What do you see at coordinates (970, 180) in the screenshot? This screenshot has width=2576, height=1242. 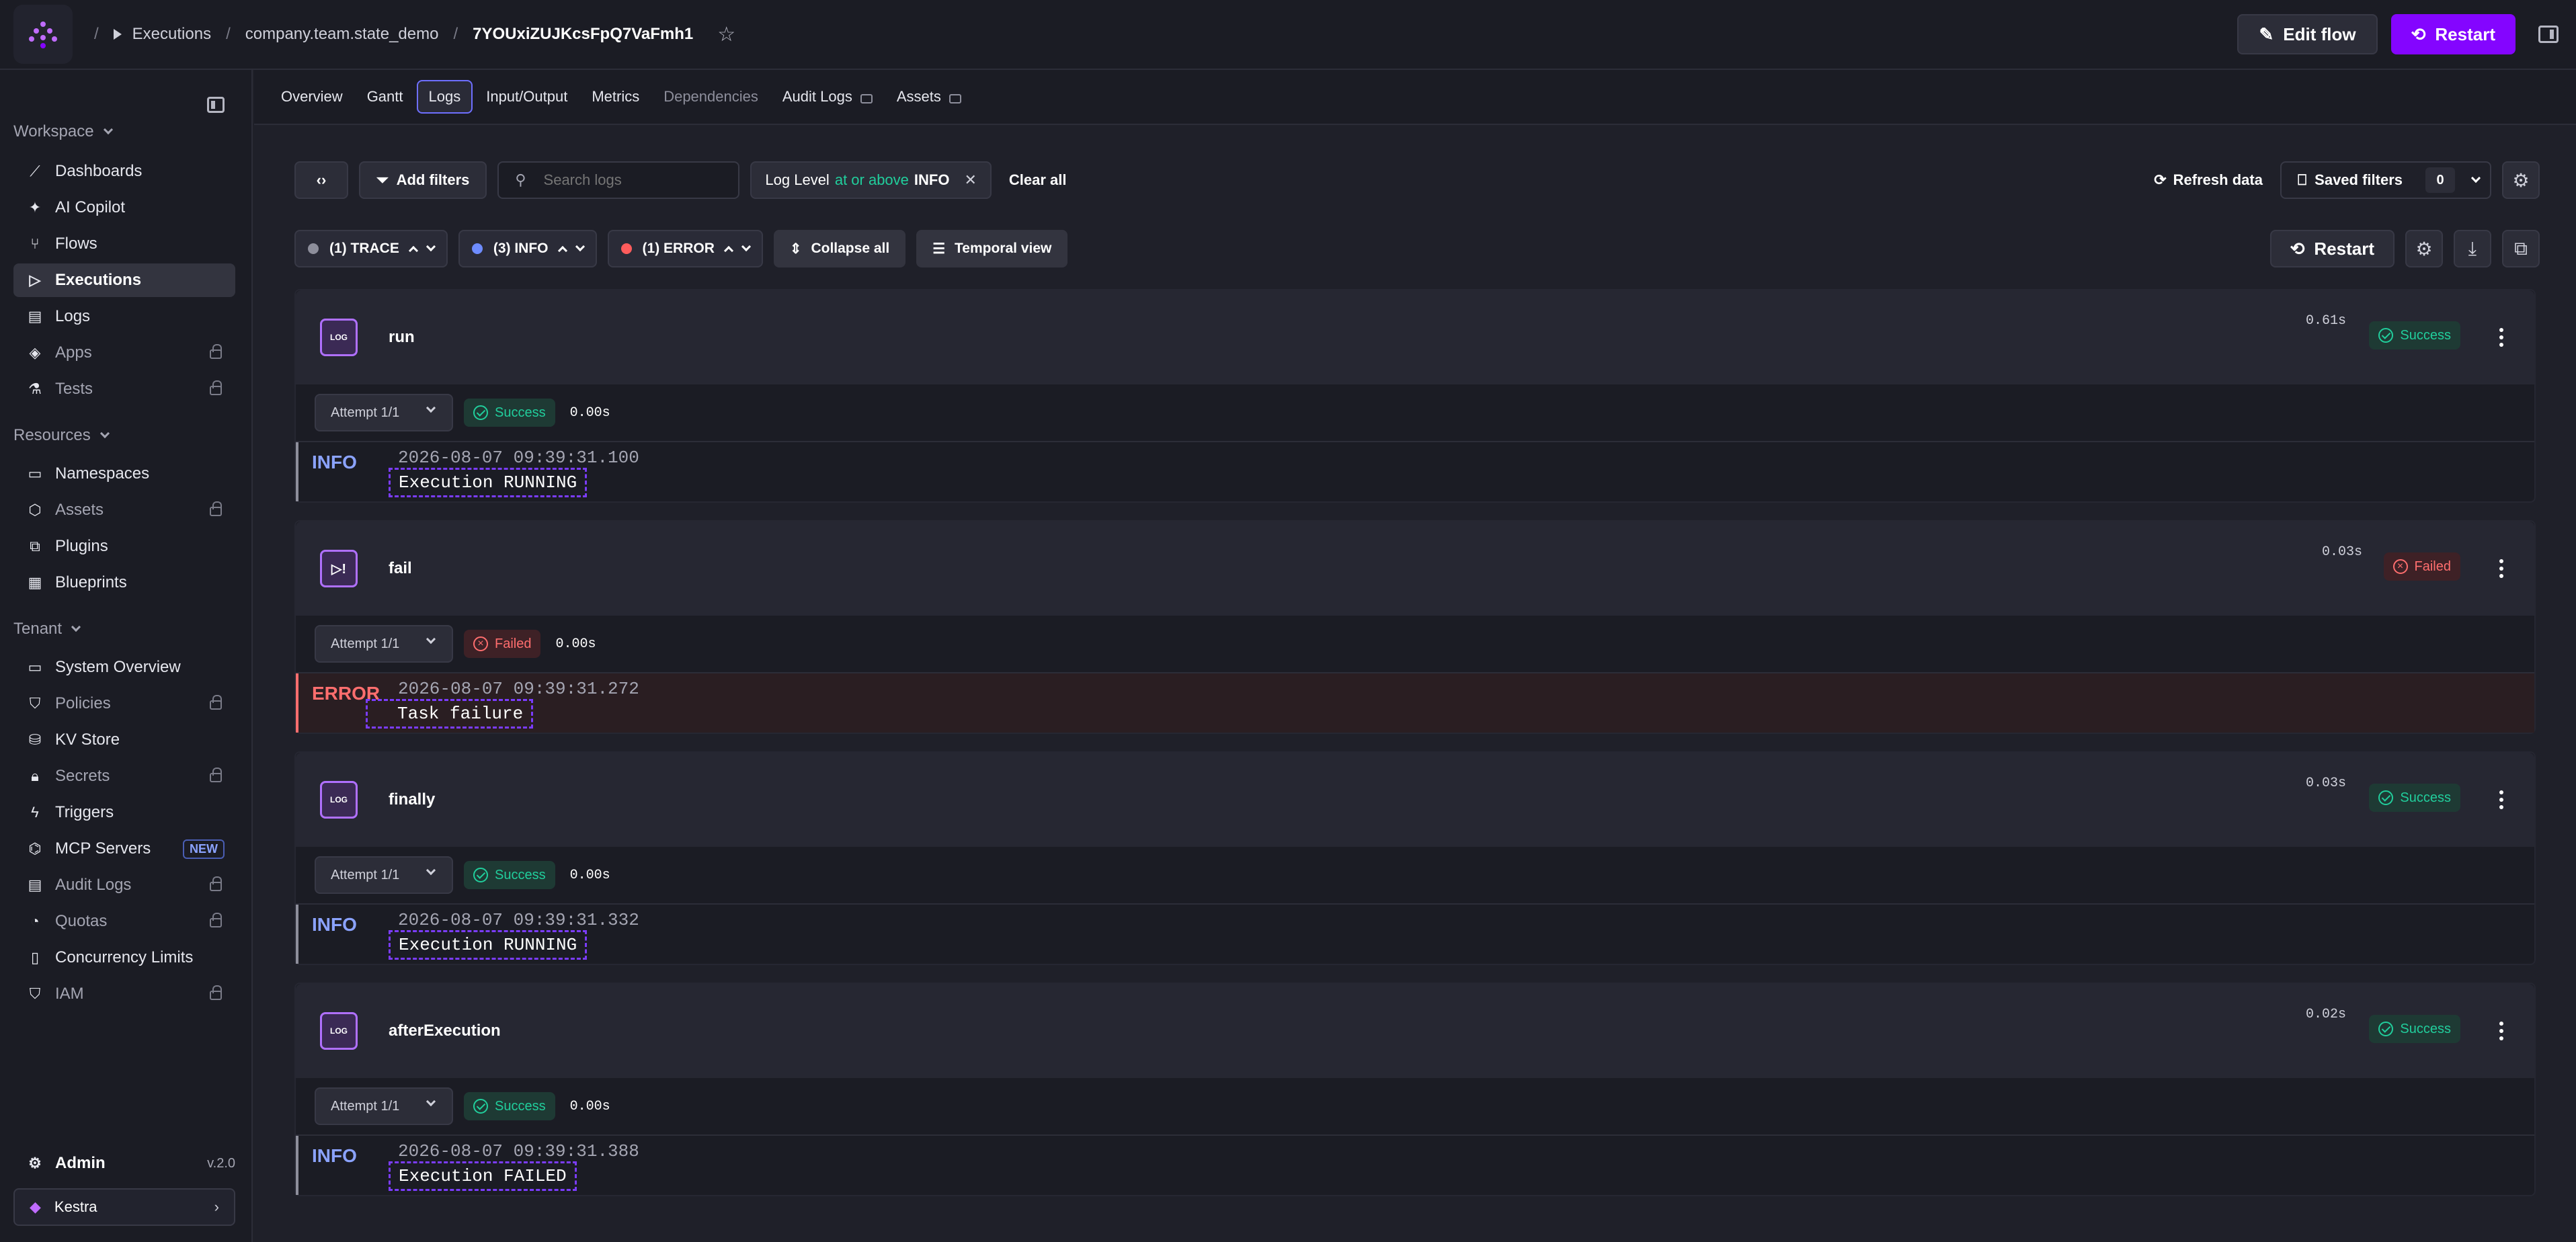 I see `close-icon: ✕` at bounding box center [970, 180].